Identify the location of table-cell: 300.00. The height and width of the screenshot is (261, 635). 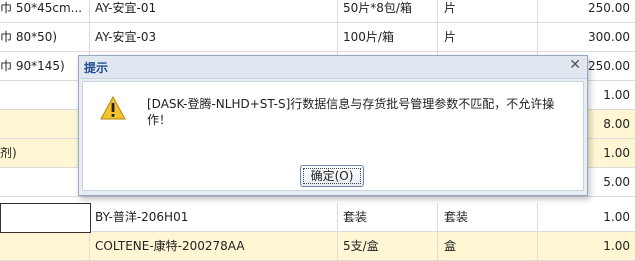
(586, 37).